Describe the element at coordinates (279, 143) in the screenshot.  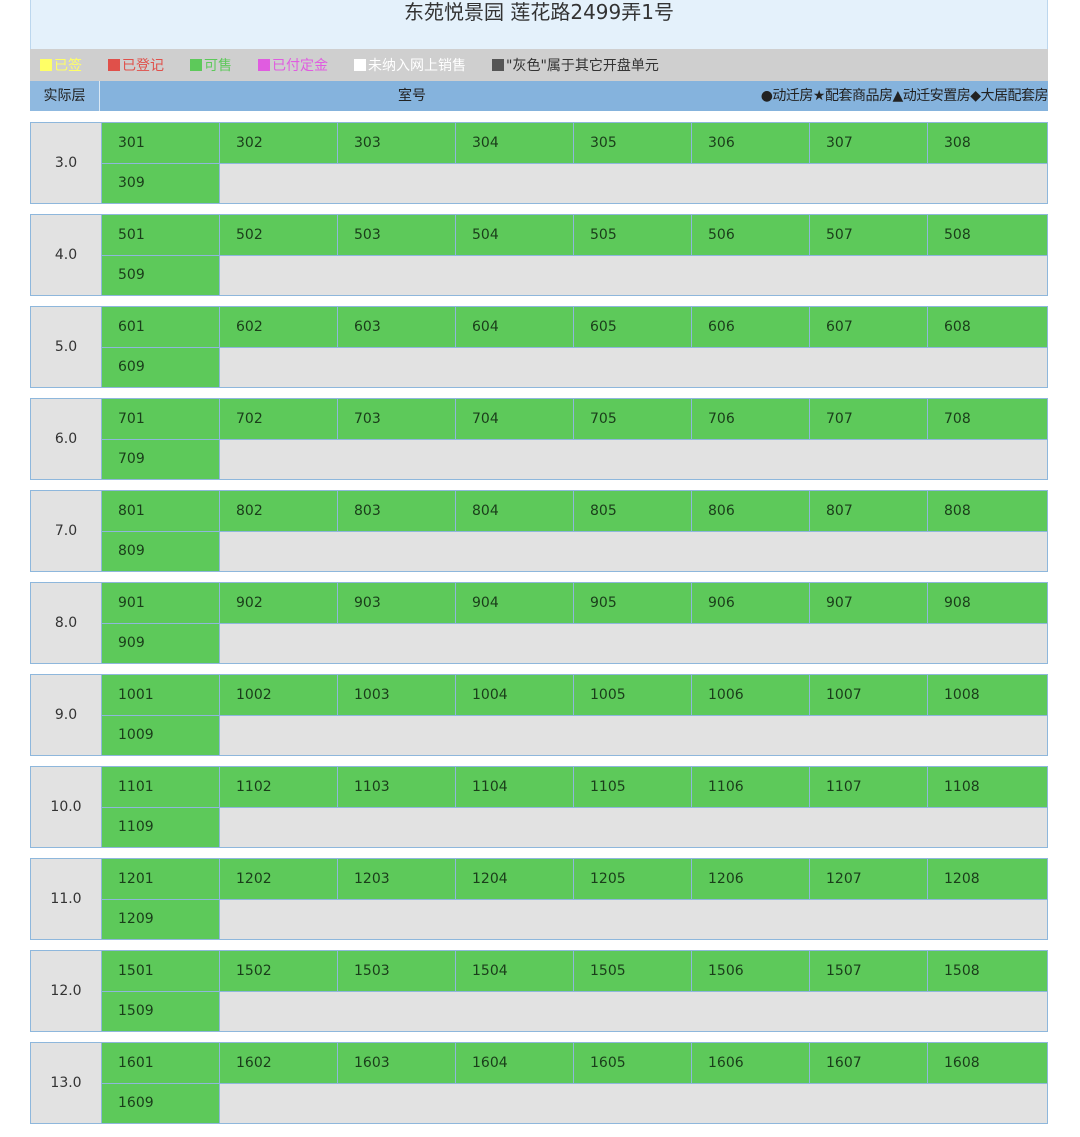
I see `room-cell: 302` at that location.